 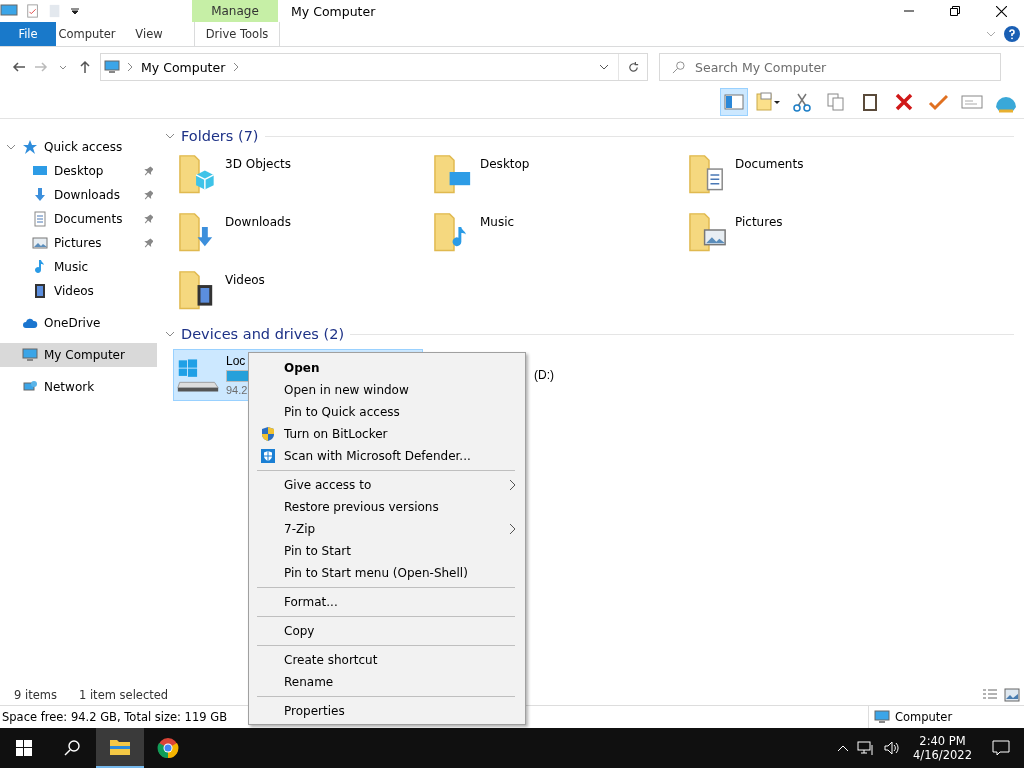 I want to click on location-label: Computer, so click(x=924, y=717).